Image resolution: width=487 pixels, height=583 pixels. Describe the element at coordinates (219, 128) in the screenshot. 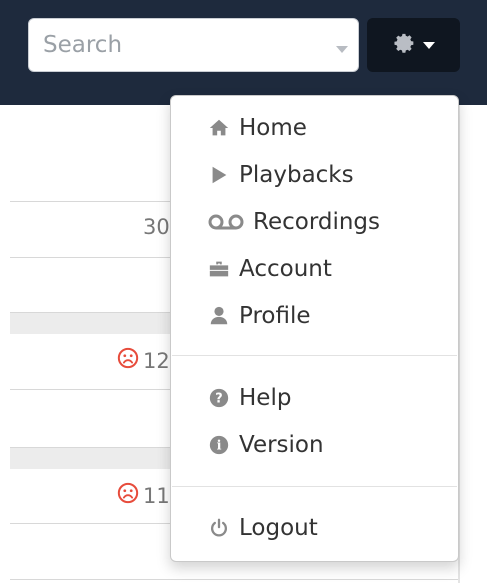

I see `home-icon` at that location.